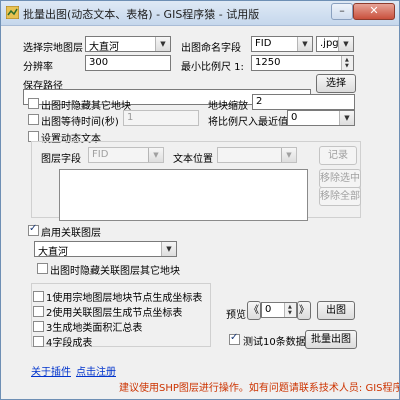  Describe the element at coordinates (304, 310) in the screenshot. I see `next-button: 》` at that location.